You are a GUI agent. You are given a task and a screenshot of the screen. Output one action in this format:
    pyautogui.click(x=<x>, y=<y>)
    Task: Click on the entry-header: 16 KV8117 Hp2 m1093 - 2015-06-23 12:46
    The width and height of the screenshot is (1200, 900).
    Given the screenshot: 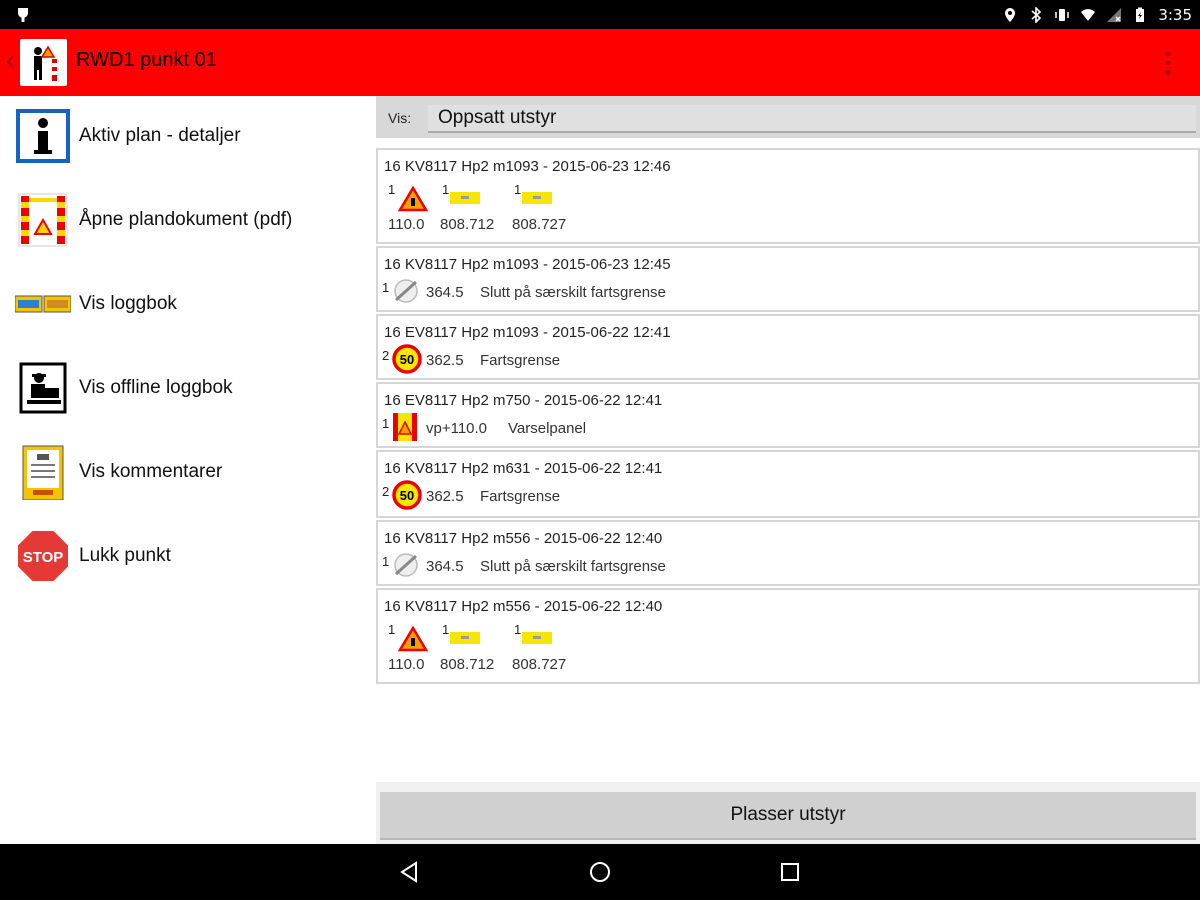 What is the action you would take?
    pyautogui.click(x=527, y=166)
    